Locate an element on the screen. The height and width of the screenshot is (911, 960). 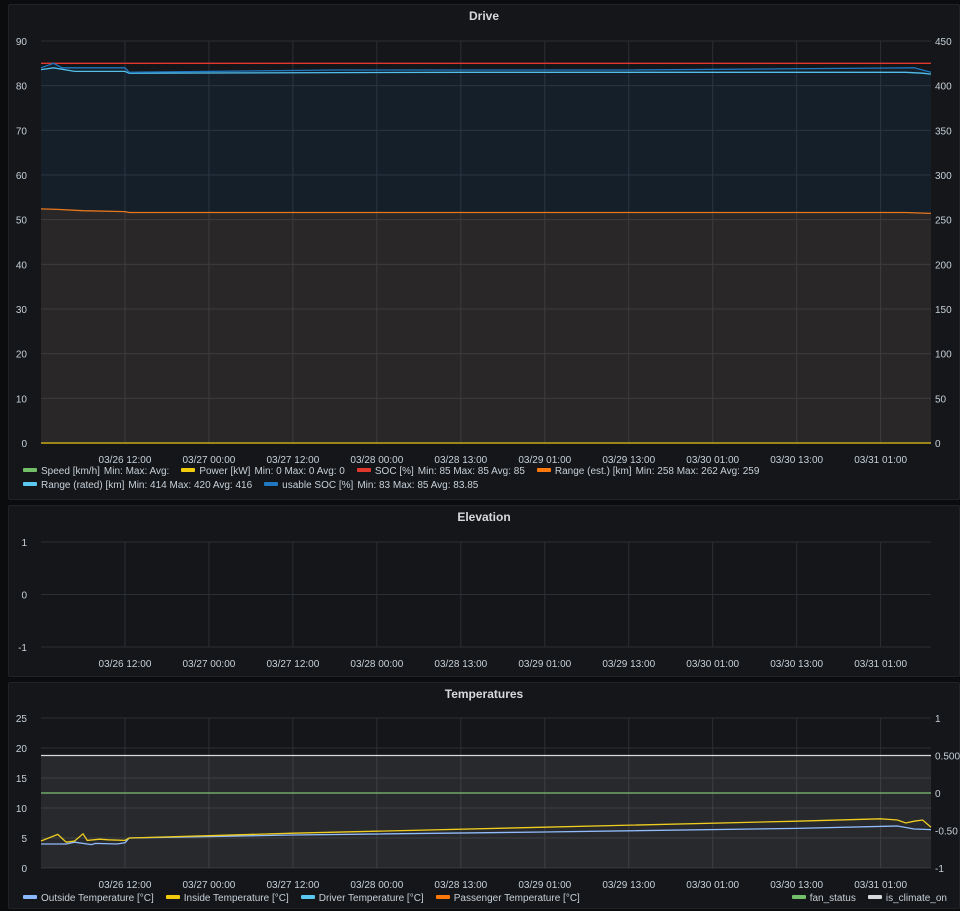
temperatures-y2-tick-label: 0.500 is located at coordinates (947, 757).